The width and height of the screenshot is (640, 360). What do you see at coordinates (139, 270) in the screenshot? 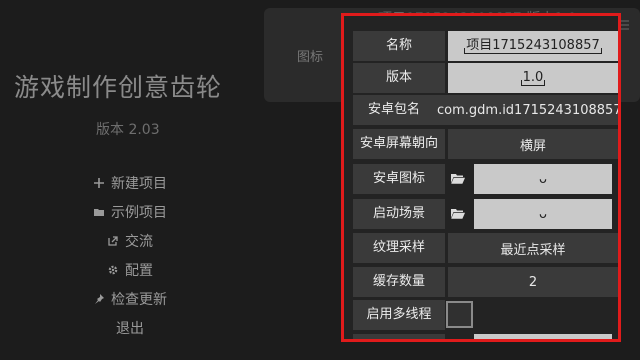
I see `menu-label: 配置` at bounding box center [139, 270].